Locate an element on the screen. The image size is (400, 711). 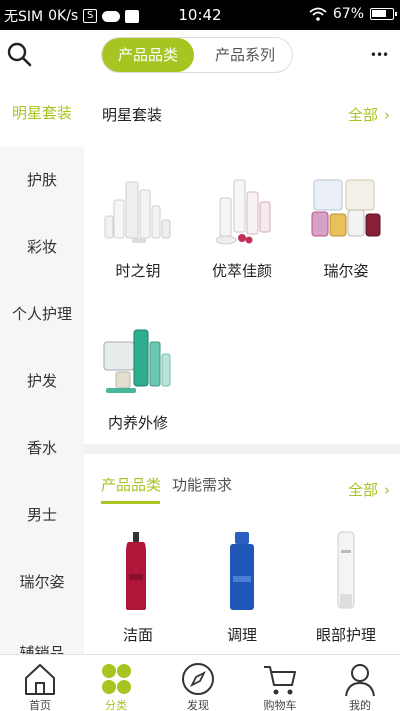
product-item: 内养外修 is located at coordinates (138, 380).